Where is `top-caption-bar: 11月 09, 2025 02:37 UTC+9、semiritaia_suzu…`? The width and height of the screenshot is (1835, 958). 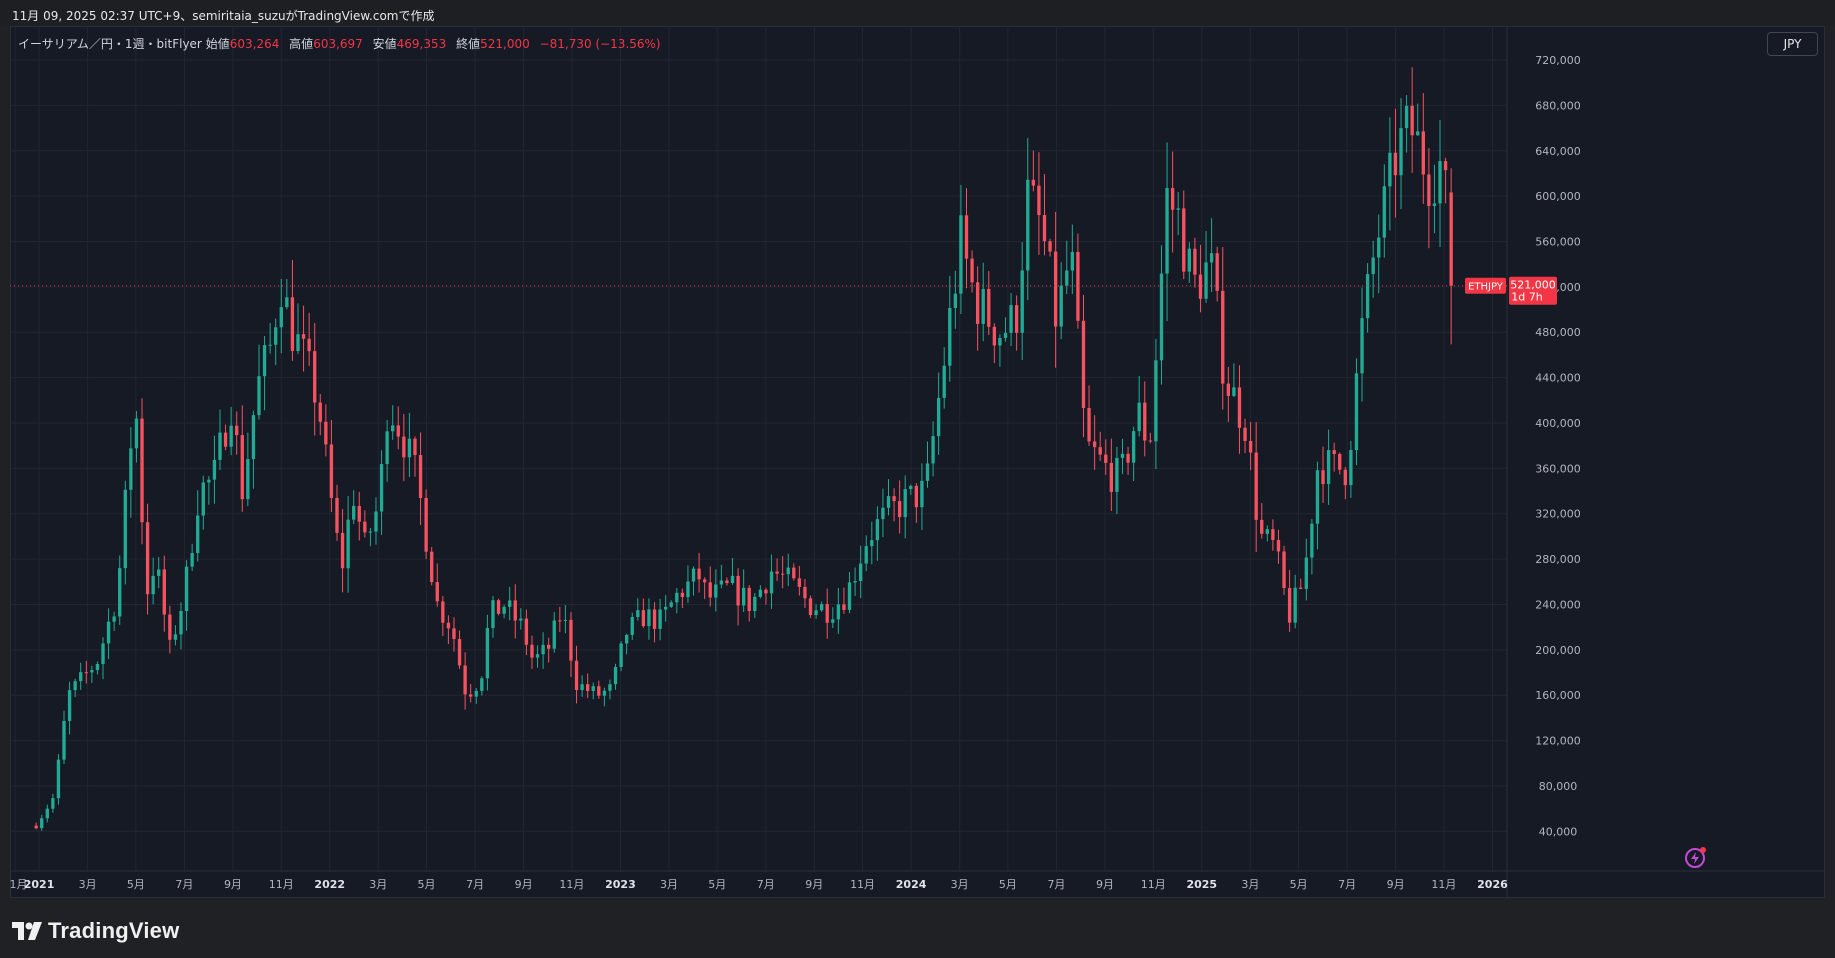 top-caption-bar: 11月 09, 2025 02:37 UTC+9、semiritaia_suzu… is located at coordinates (917, 13).